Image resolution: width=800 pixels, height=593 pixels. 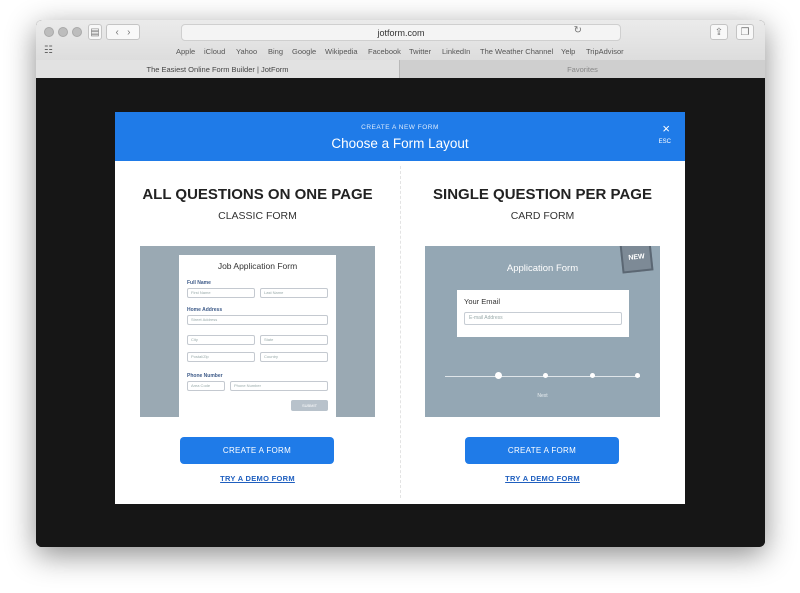 I want to click on sidebar-icon: ▤, so click(x=95, y=32).